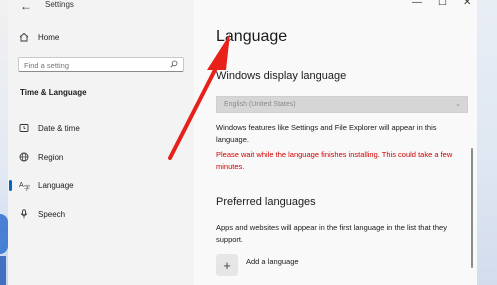 This screenshot has width=497, height=285. Describe the element at coordinates (59, 128) in the screenshot. I see `sidebar-item-label: Date & time` at that location.